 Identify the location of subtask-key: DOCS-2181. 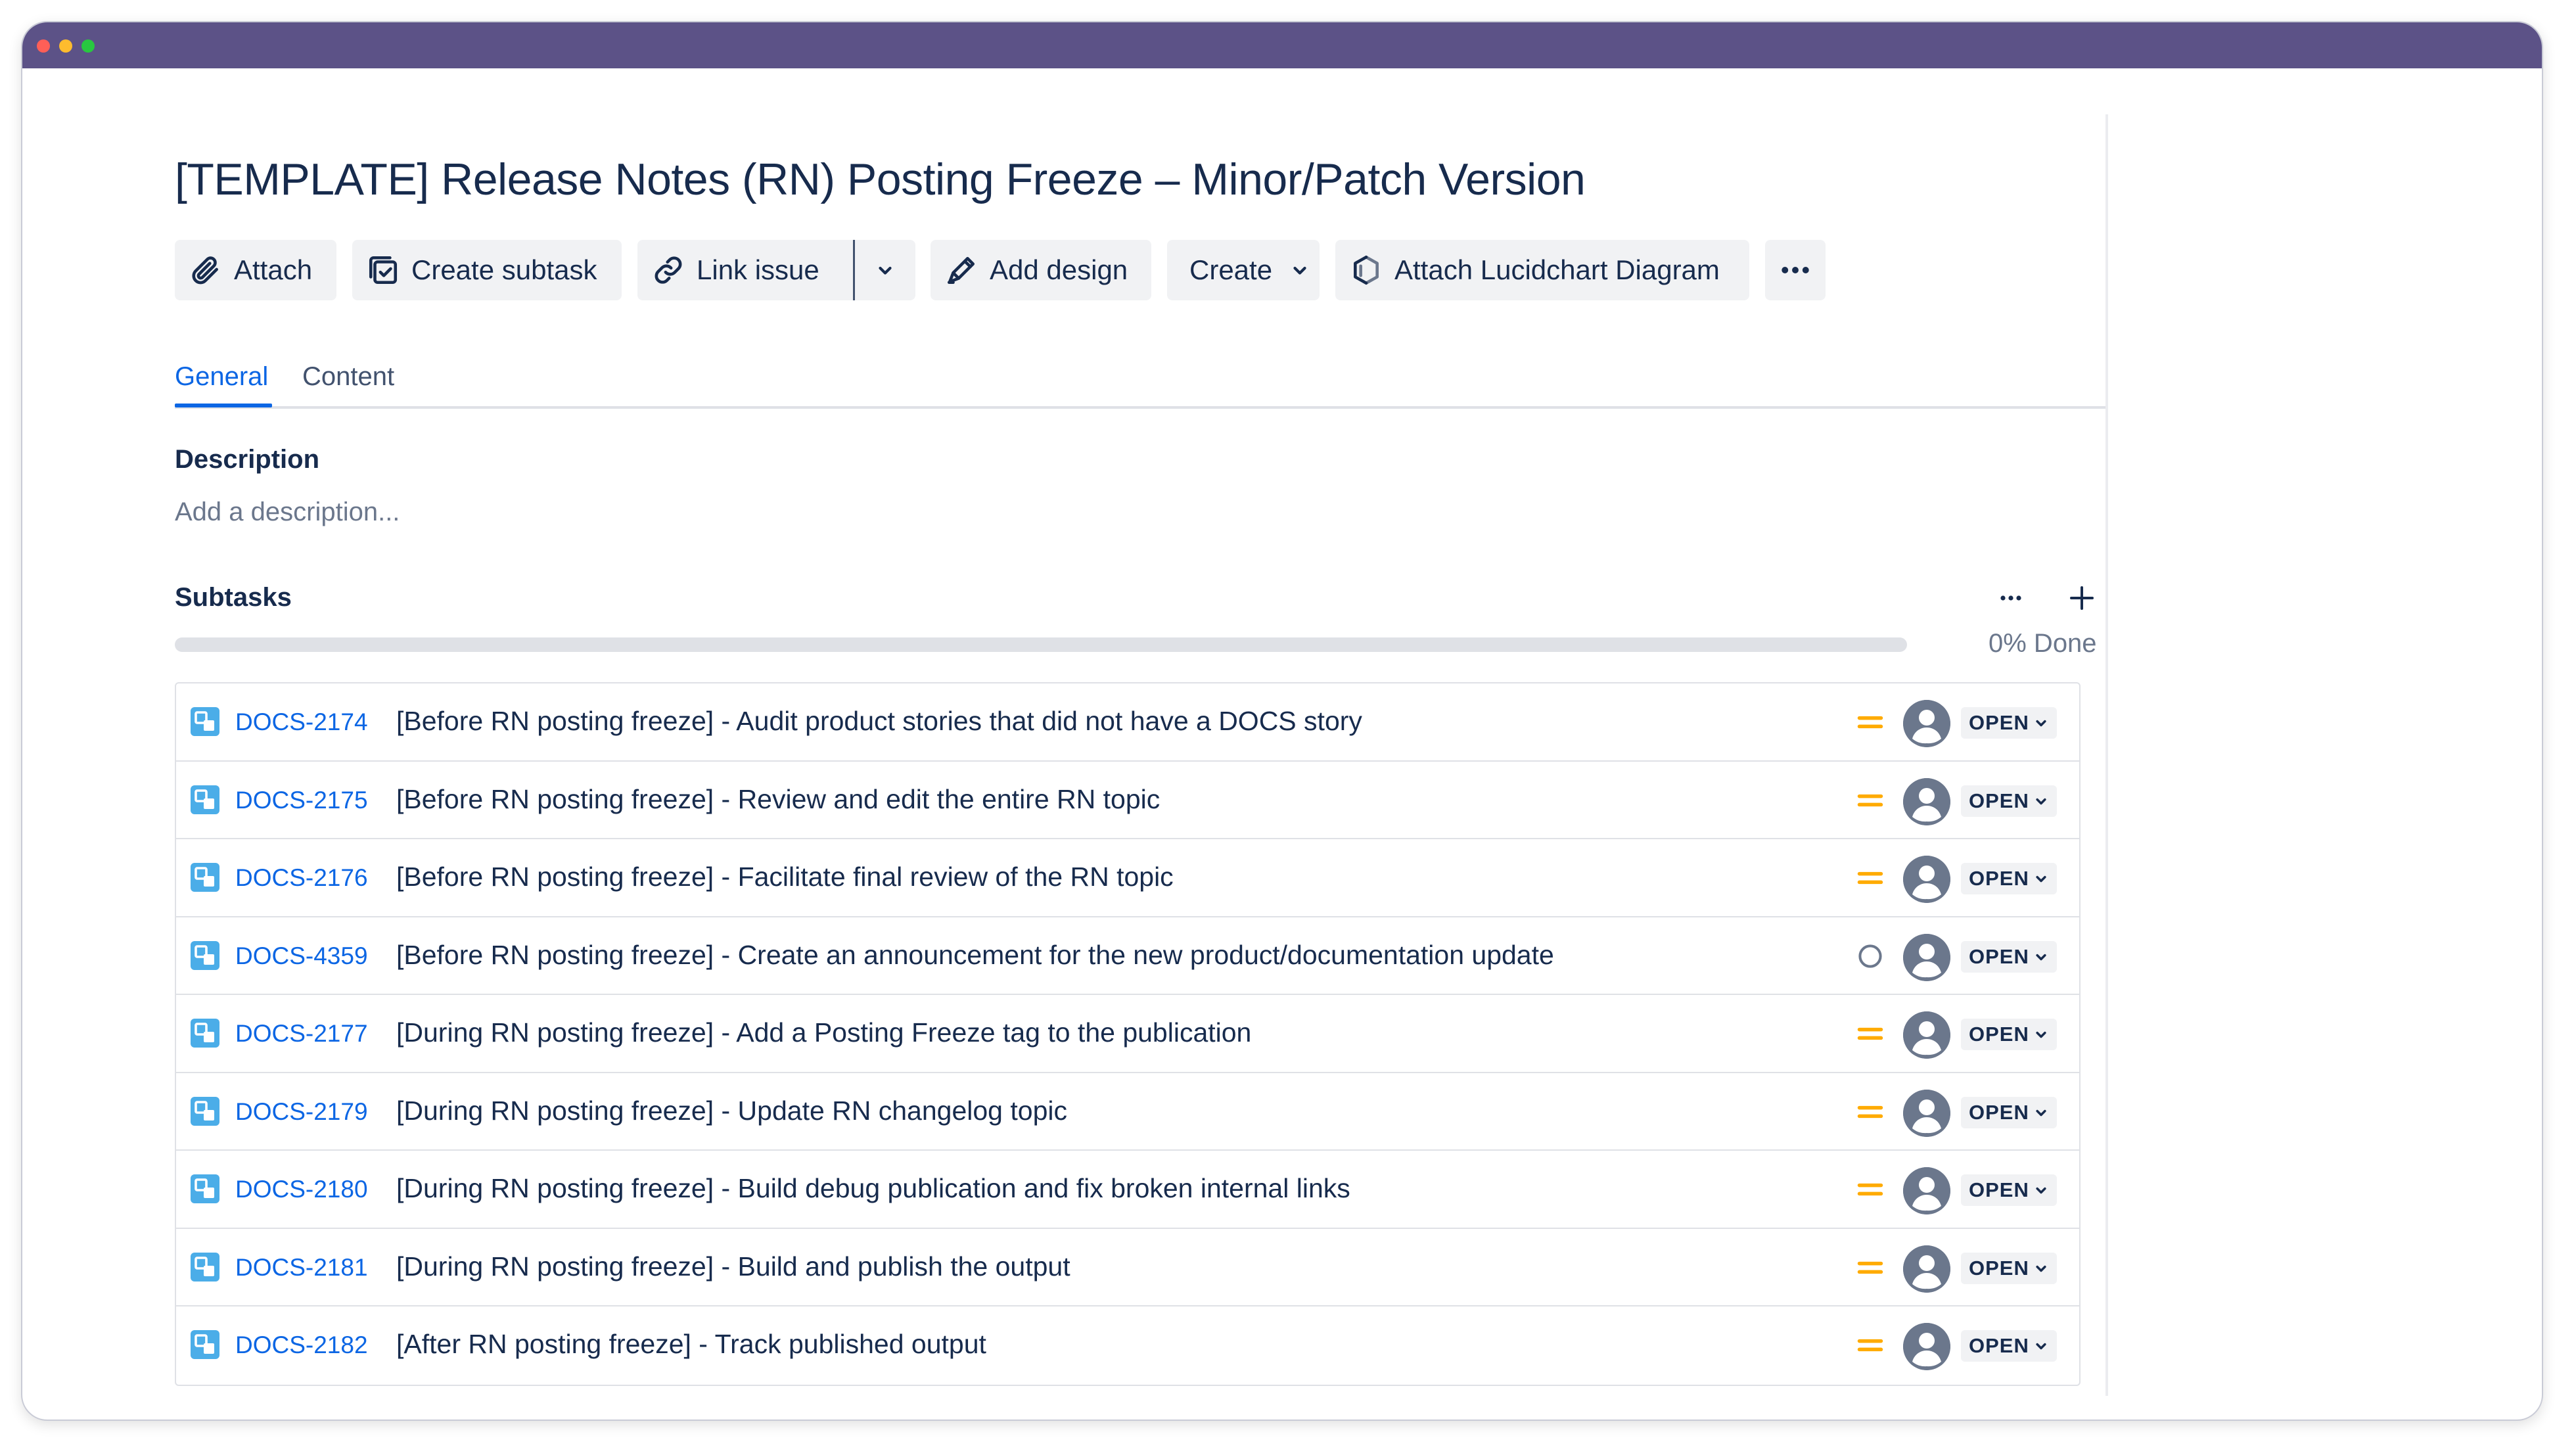
(301, 1268).